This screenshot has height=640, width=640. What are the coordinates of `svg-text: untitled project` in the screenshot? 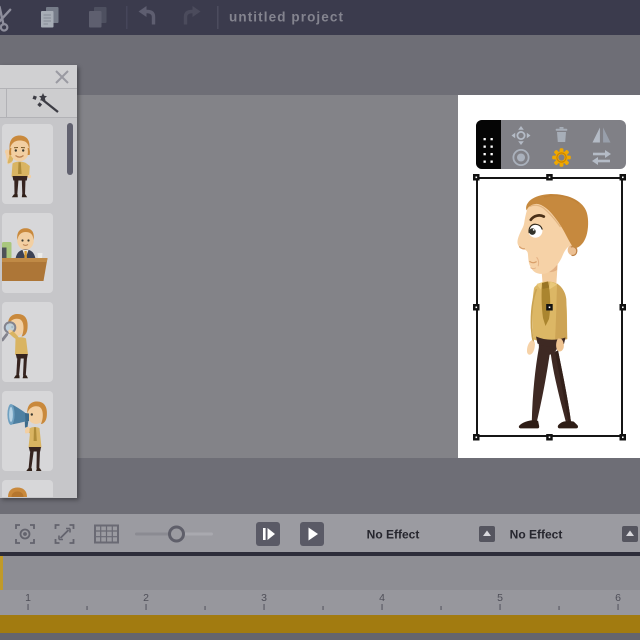 It's located at (286, 17).